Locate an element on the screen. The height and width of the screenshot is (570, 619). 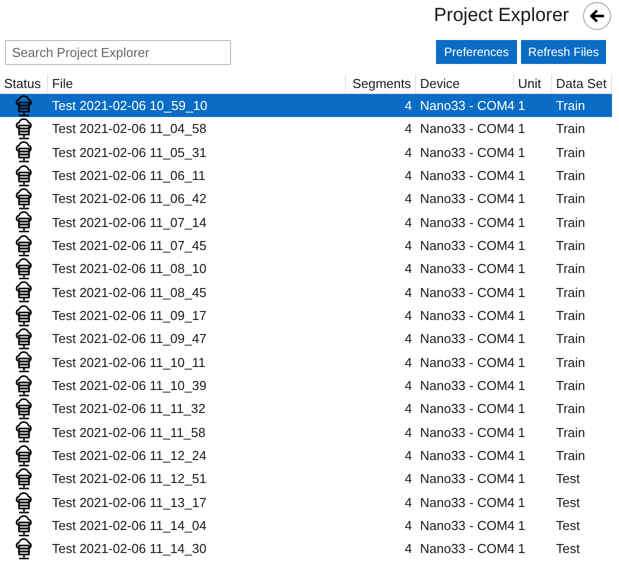
table-cell-text: Test 2021-02-06 11_10_11 is located at coordinates (129, 363).